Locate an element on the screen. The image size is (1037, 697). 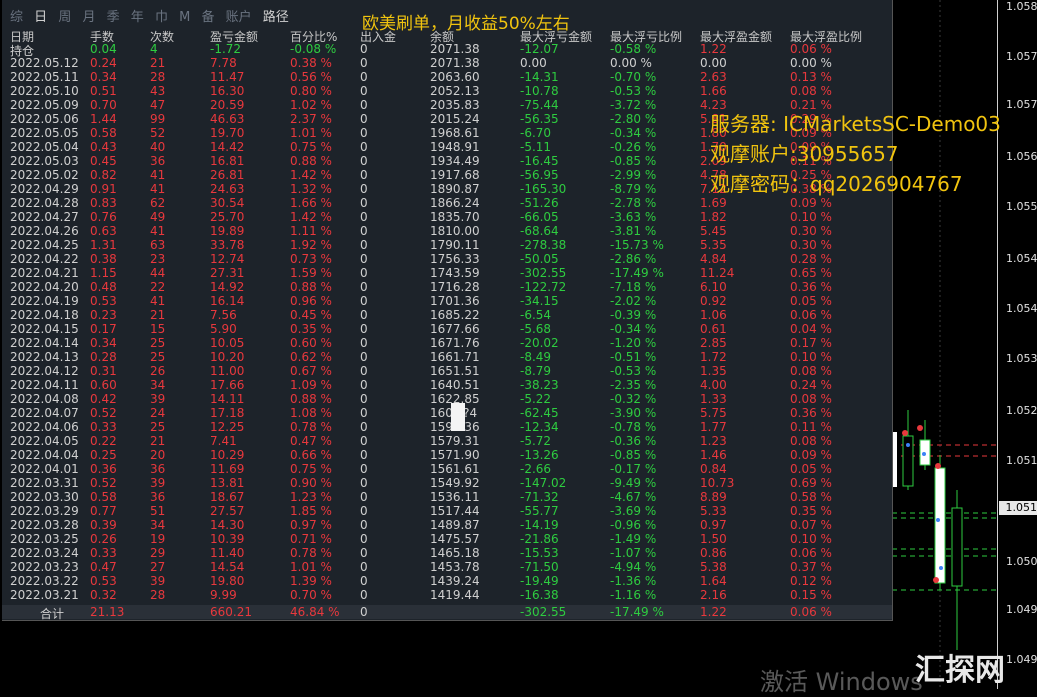
cell-max-float-loss: -2.66 is located at coordinates (536, 469).